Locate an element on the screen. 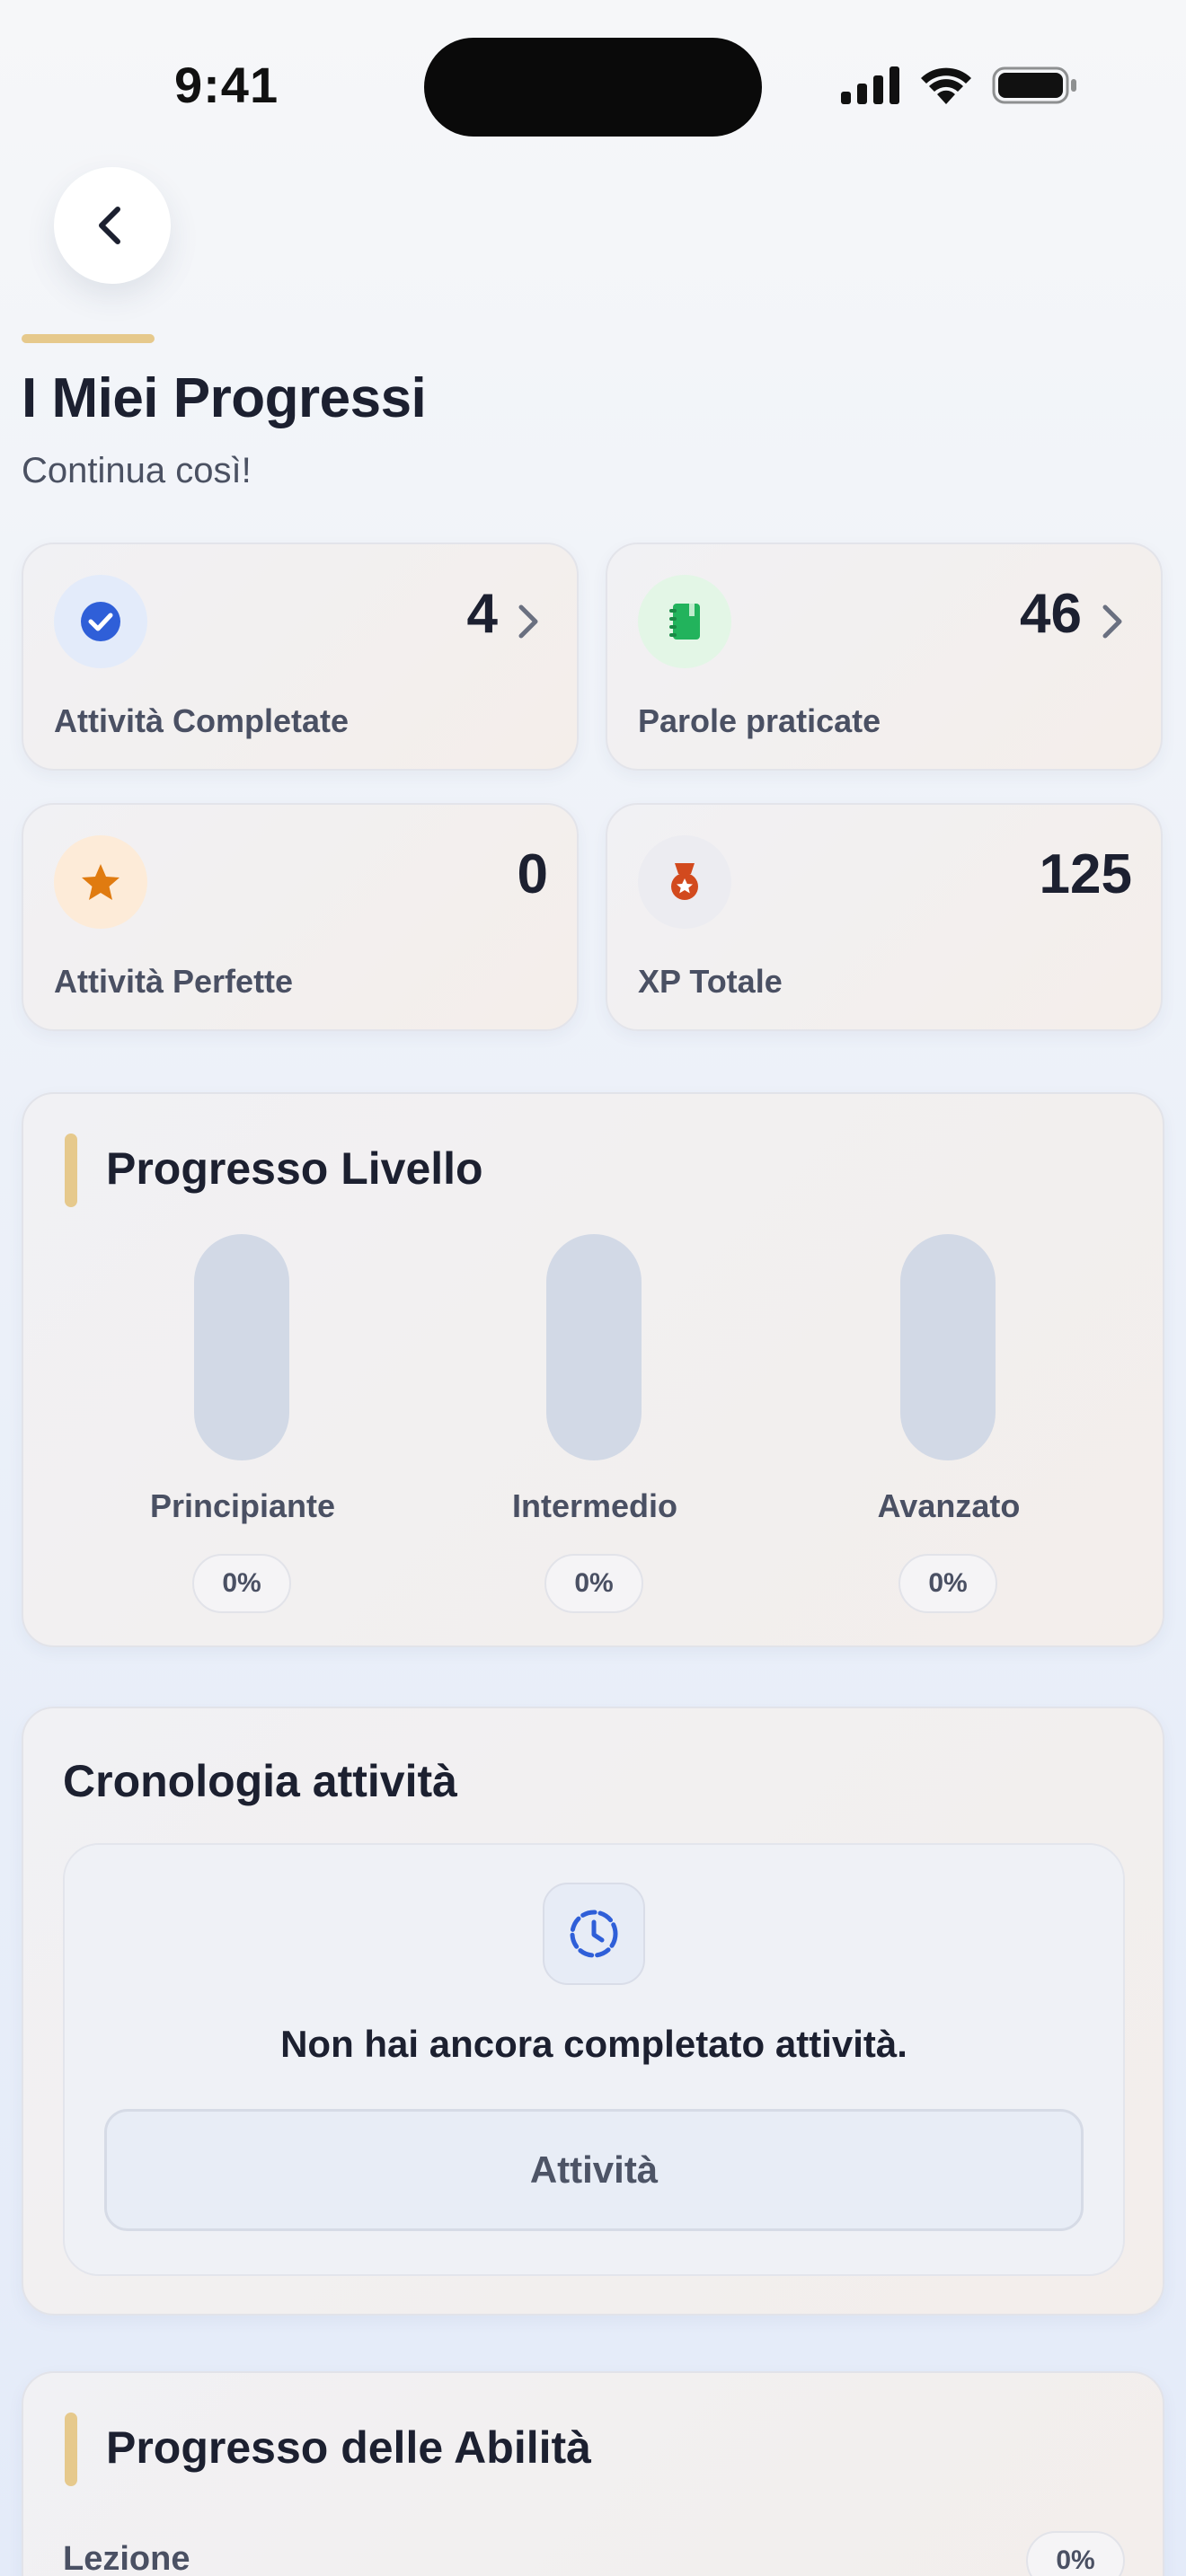 The image size is (1186, 2576). level-column-intermediate: Intermedio 0% is located at coordinates (595, 1431).